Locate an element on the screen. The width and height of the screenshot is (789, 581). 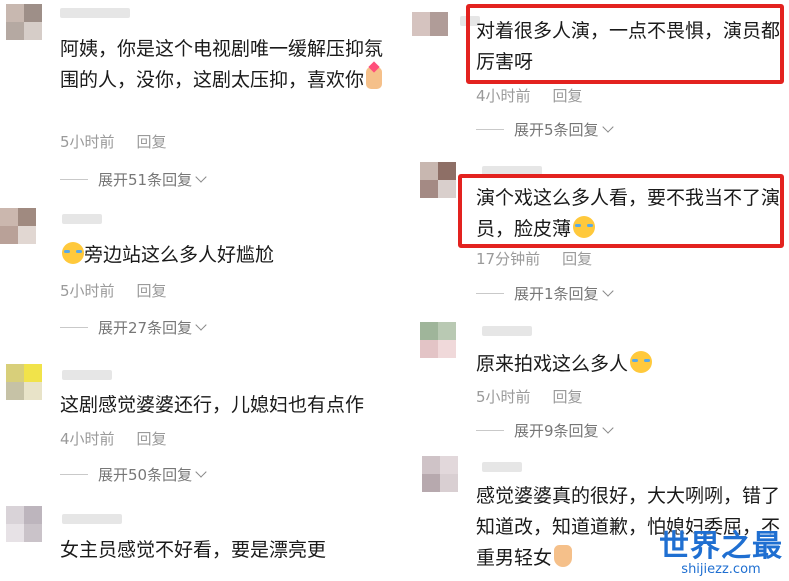
comment-text: 旁边站这么多人好尴尬 is located at coordinates (225, 255).